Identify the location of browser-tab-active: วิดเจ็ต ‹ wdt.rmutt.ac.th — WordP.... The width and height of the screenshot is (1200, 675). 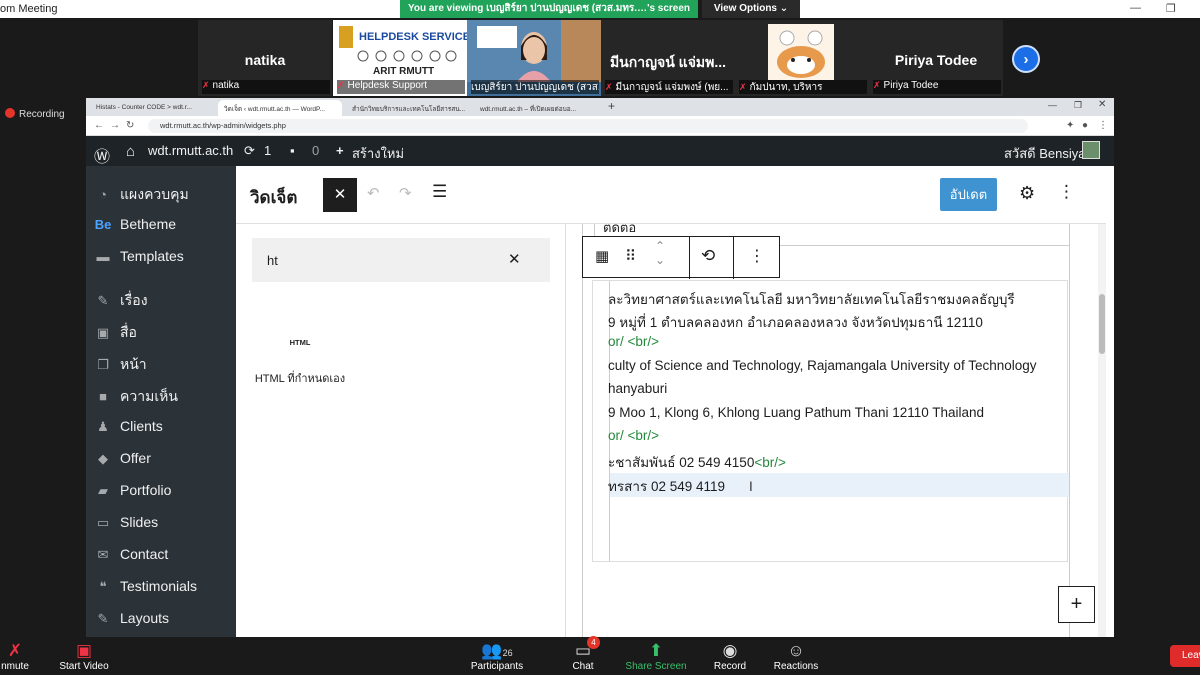
(280, 108).